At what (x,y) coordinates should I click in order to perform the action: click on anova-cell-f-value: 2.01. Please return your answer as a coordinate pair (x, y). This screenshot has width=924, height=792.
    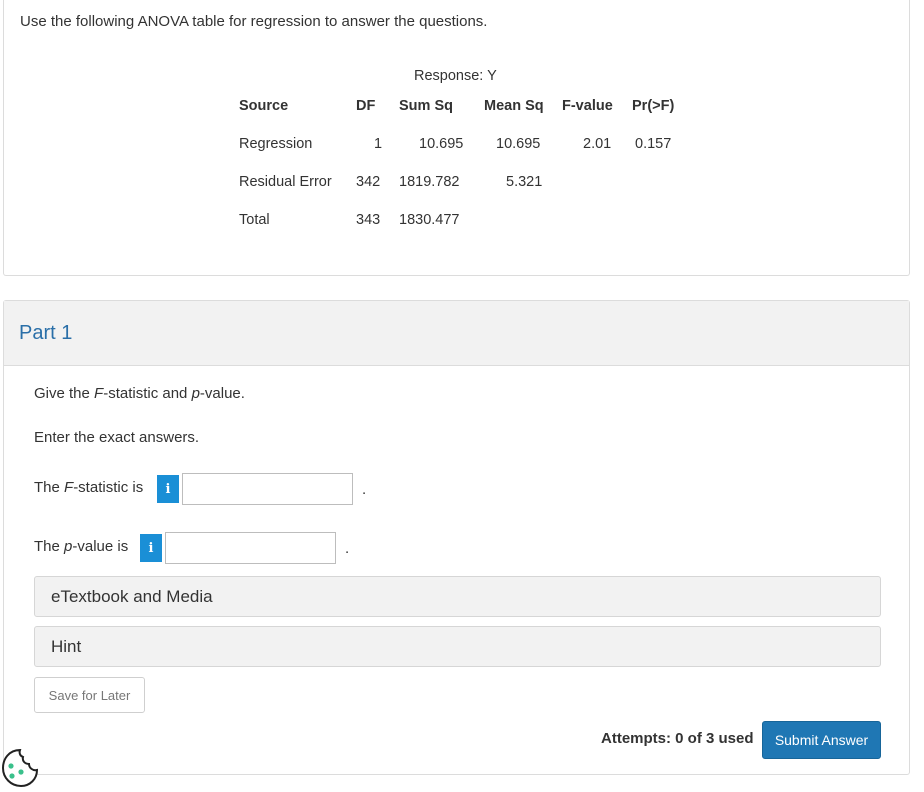
    Looking at the image, I should click on (597, 144).